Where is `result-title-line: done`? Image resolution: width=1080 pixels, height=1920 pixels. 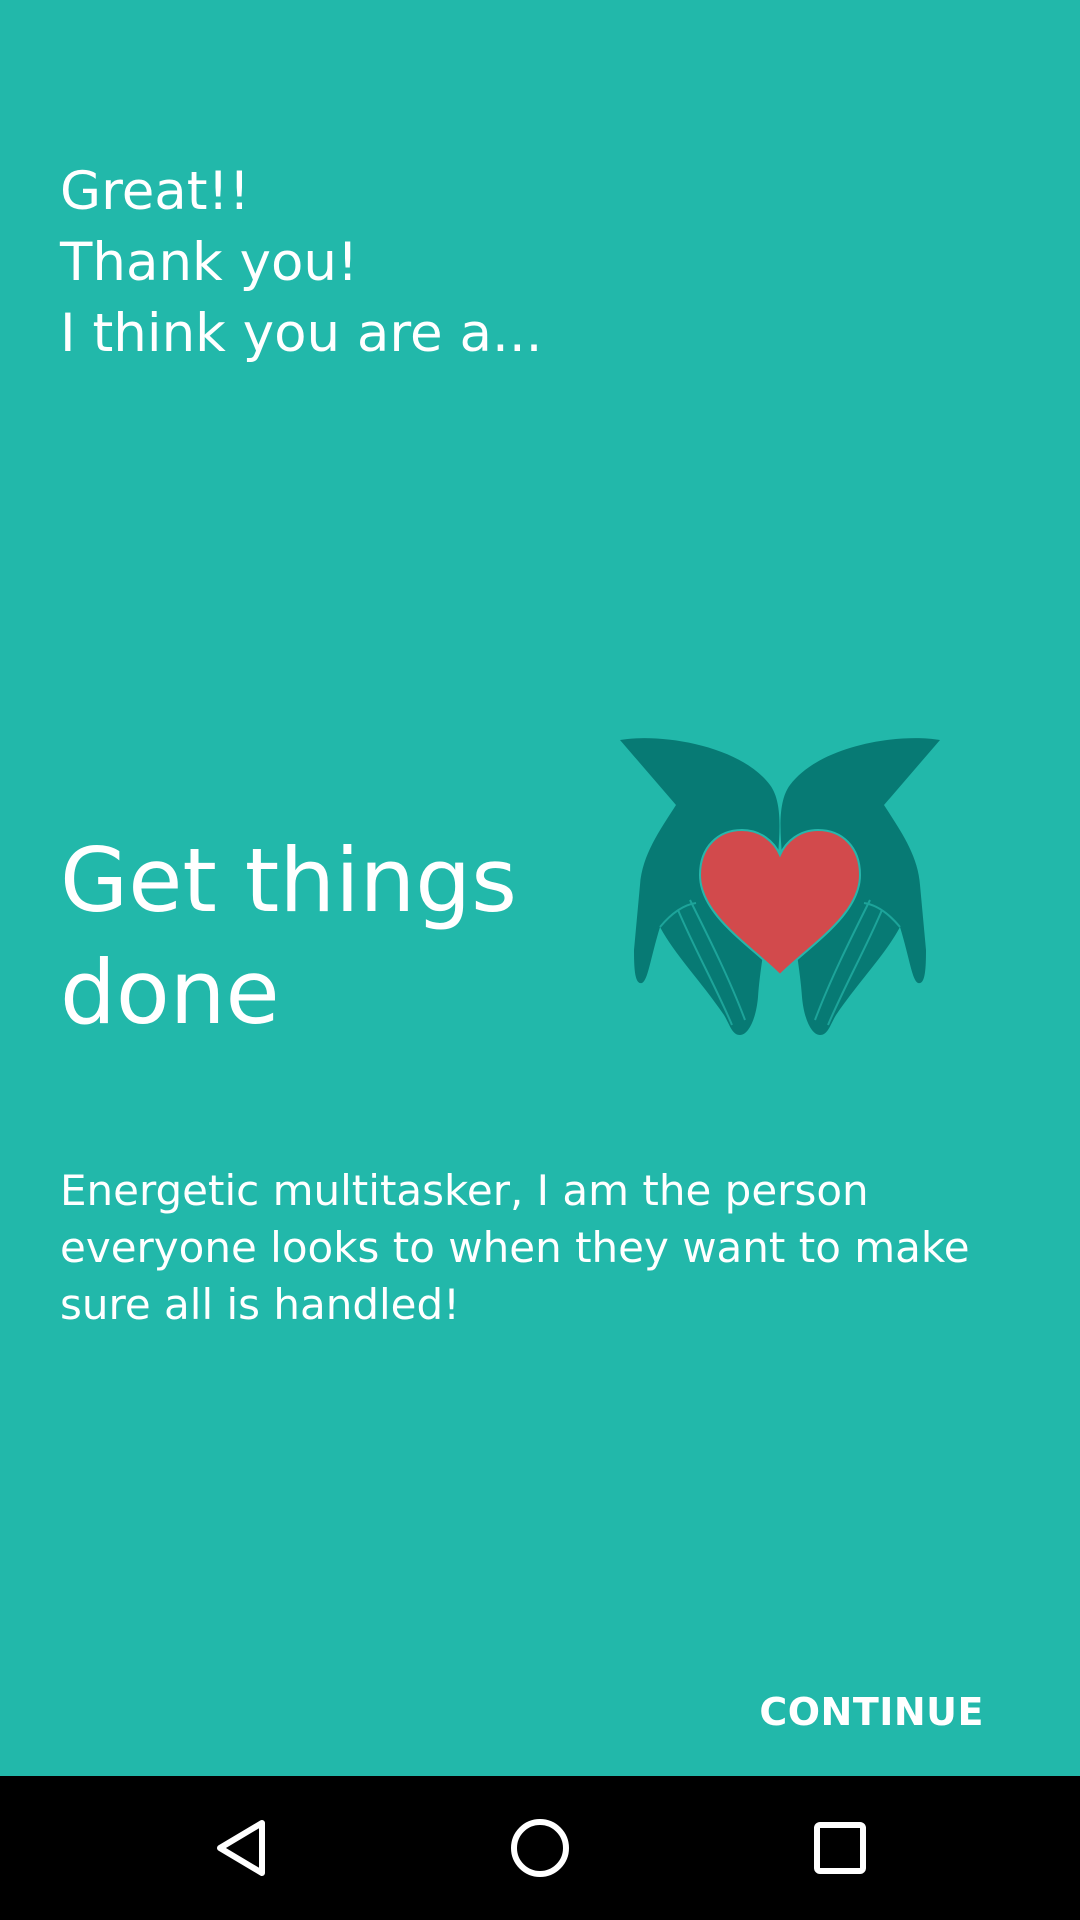 result-title-line: done is located at coordinates (170, 992).